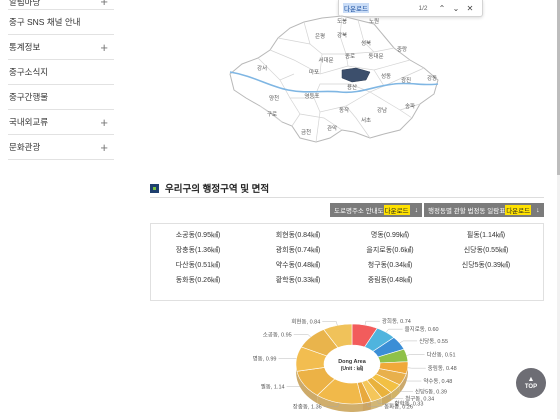 The height and width of the screenshot is (419, 560). I want to click on find-next-icon: ⌄, so click(456, 8).